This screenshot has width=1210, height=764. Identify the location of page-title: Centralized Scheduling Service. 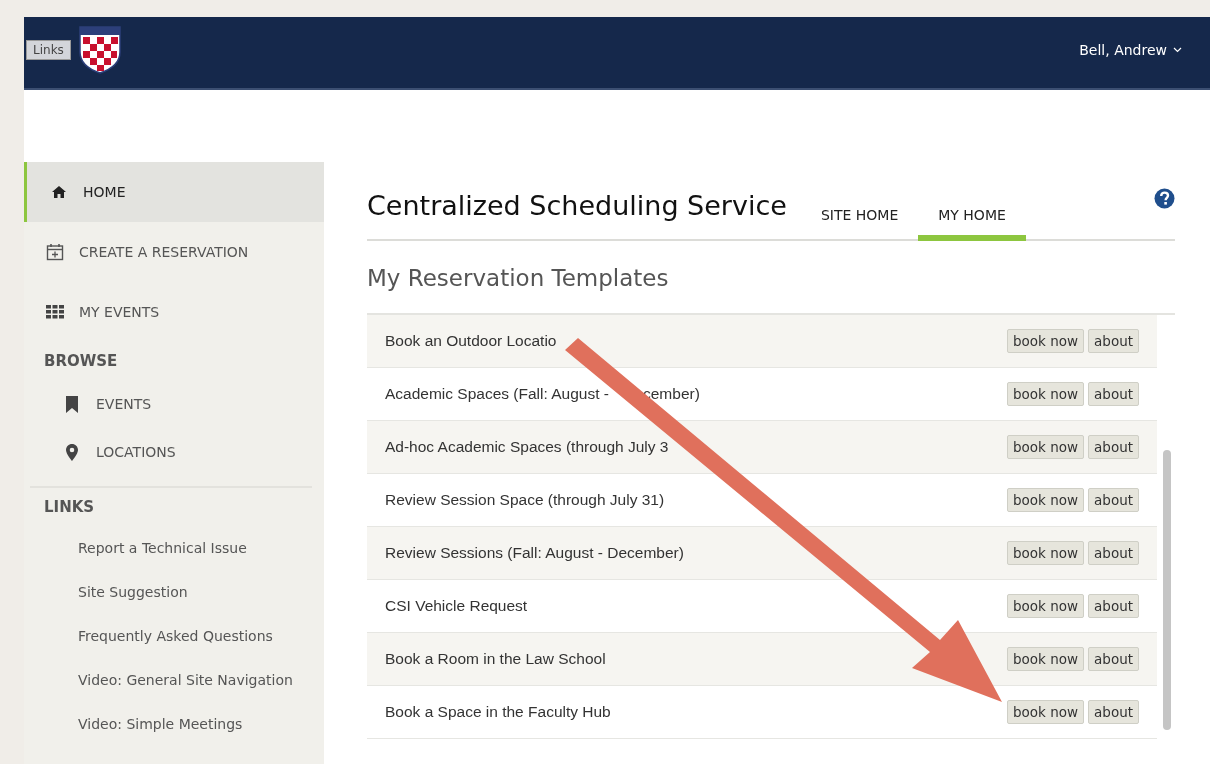
(577, 205).